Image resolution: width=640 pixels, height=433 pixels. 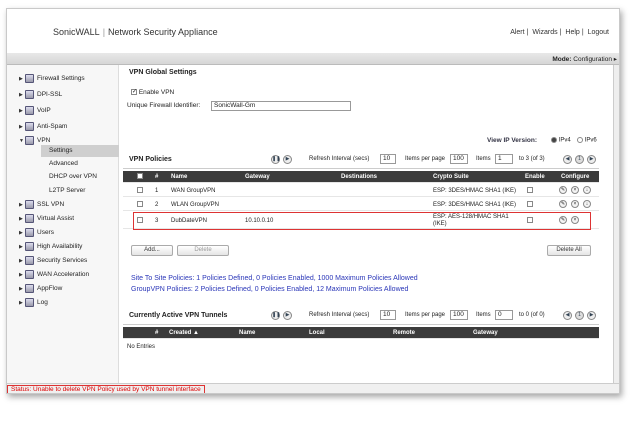 I want to click on delete-all-button: Delete All, so click(x=569, y=250).